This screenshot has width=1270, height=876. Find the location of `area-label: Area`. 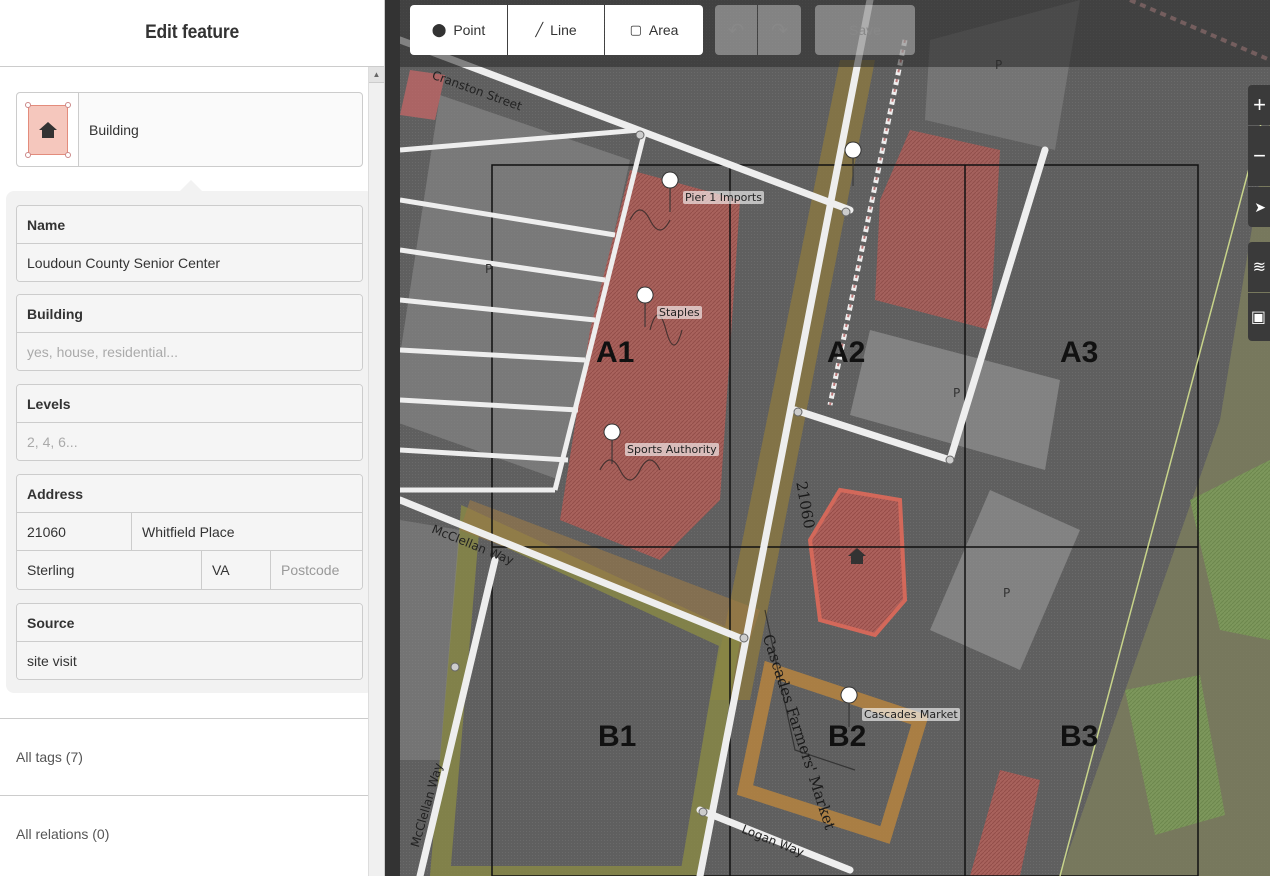

area-label: Area is located at coordinates (663, 30).